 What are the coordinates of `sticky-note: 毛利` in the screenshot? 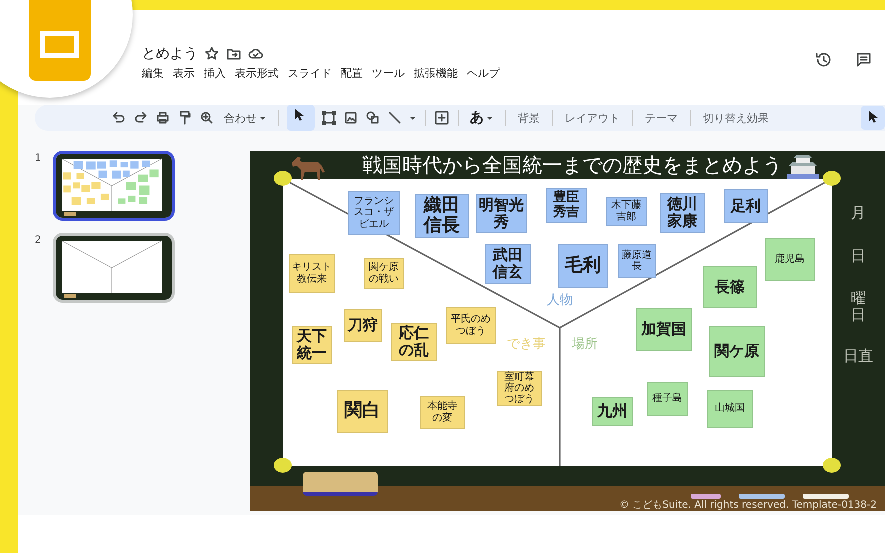 It's located at (583, 266).